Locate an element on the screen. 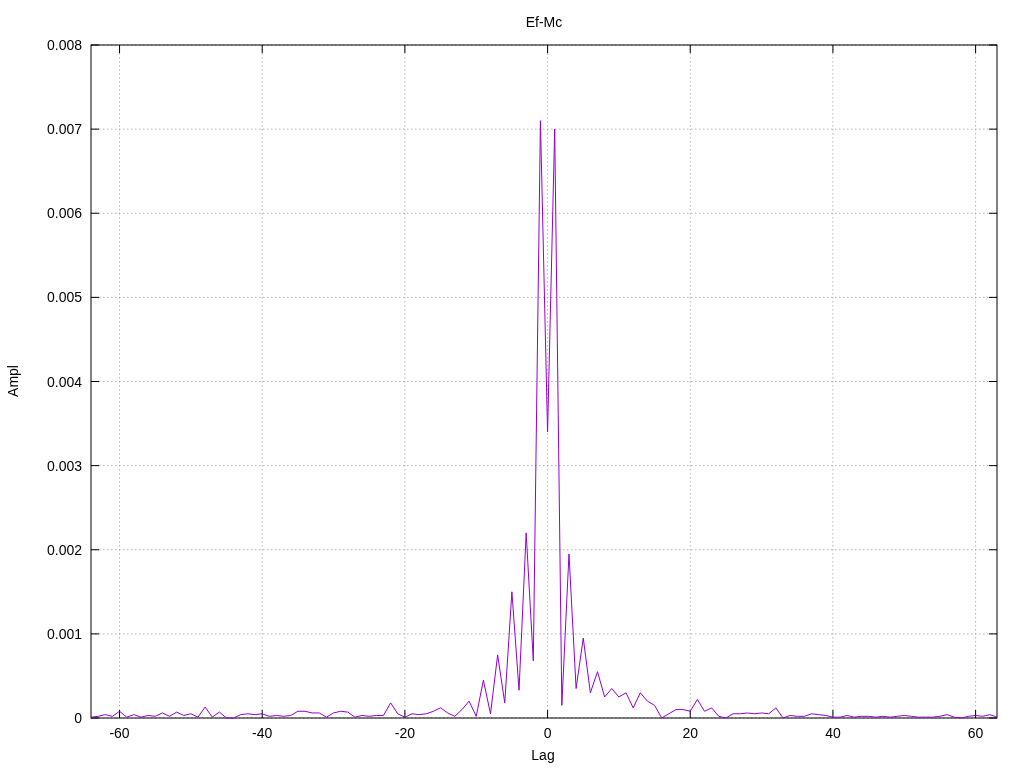  x-tick-label: 40 is located at coordinates (833, 733).